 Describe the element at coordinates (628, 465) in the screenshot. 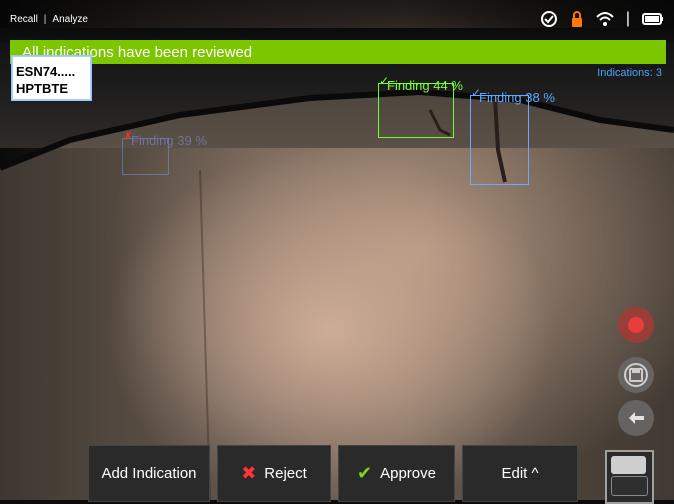

I see `layout-toggle-icon` at that location.